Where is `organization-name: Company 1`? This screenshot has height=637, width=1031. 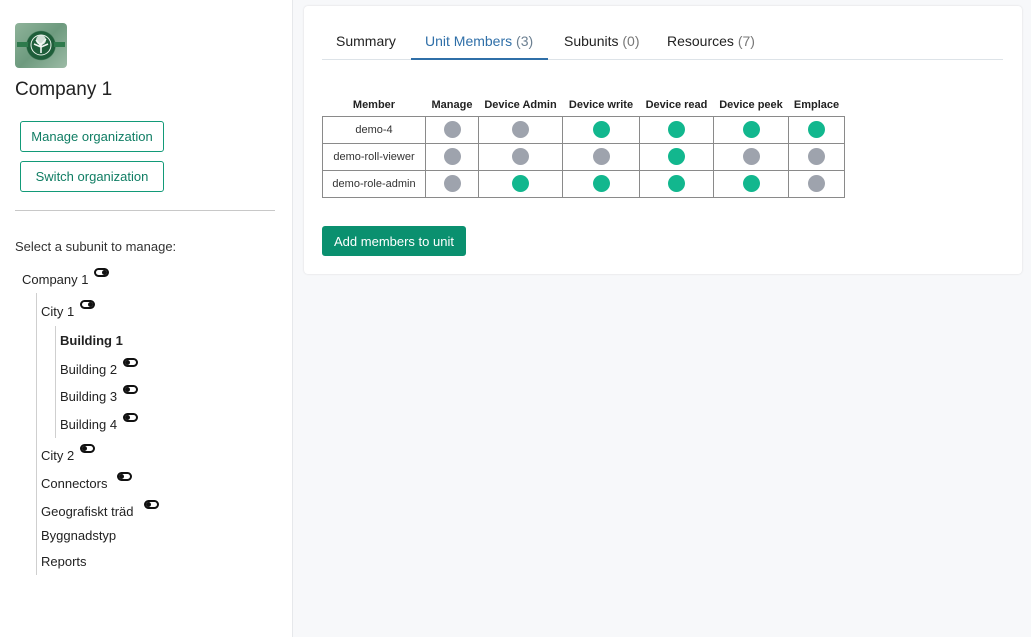 organization-name: Company 1 is located at coordinates (64, 89).